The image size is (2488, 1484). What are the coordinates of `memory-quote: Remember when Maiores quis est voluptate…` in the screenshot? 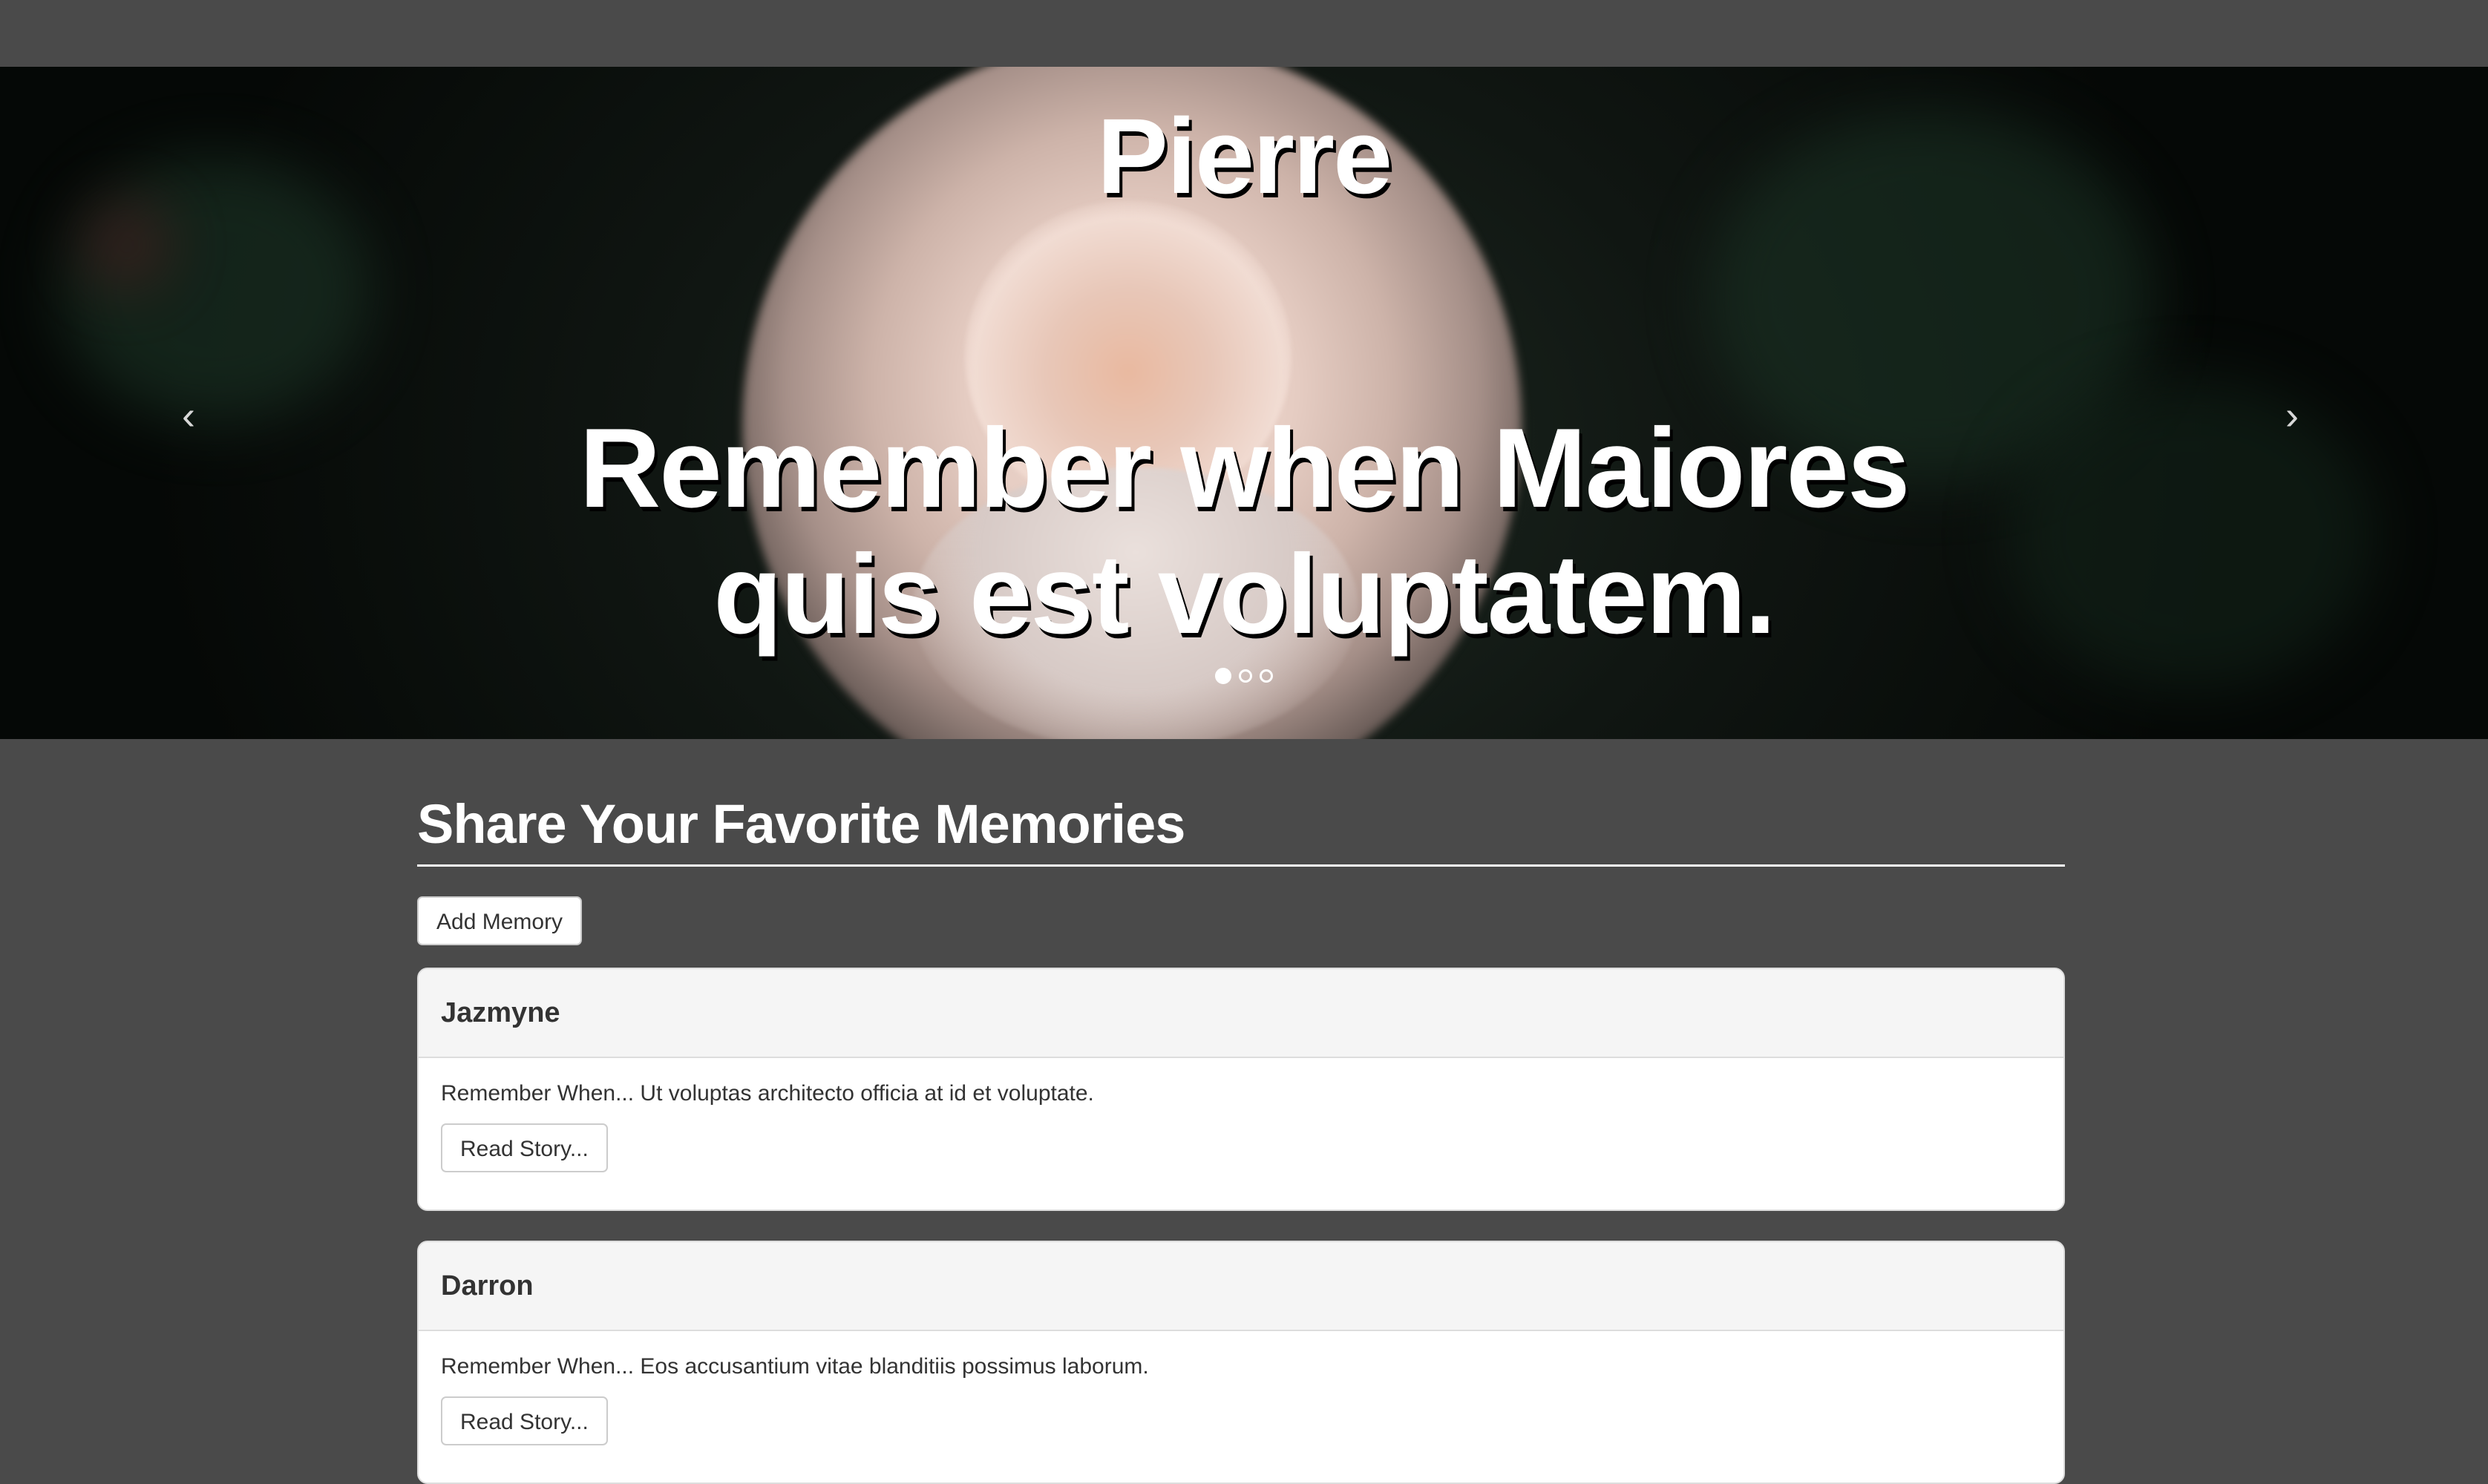 It's located at (1244, 531).